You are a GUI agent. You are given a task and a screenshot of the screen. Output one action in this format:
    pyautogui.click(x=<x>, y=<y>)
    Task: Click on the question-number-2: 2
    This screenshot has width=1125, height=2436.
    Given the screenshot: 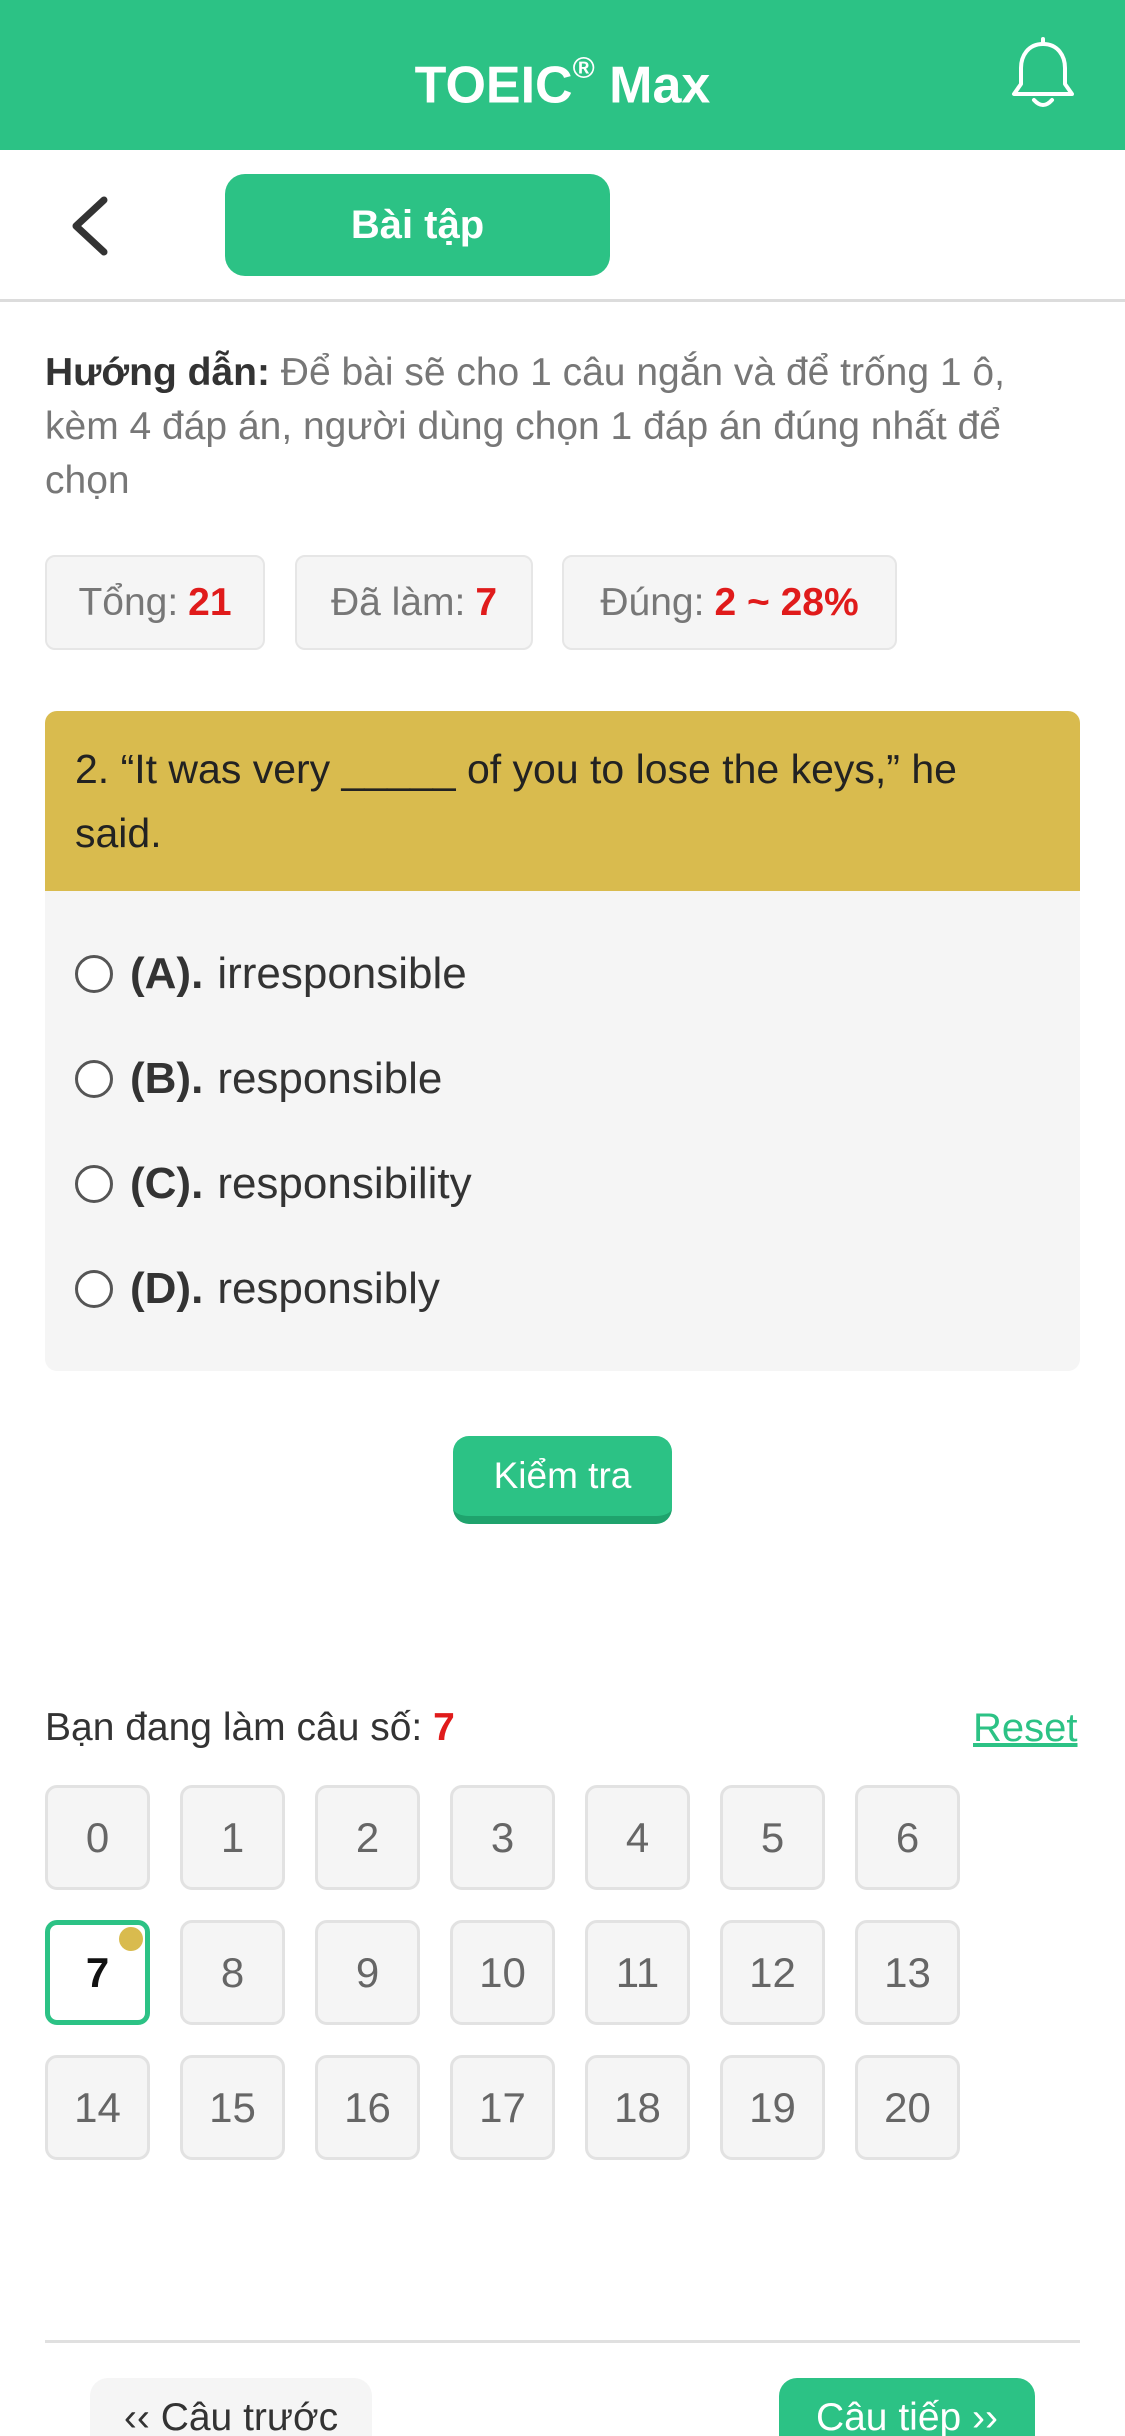 What is the action you would take?
    pyautogui.click(x=367, y=1837)
    